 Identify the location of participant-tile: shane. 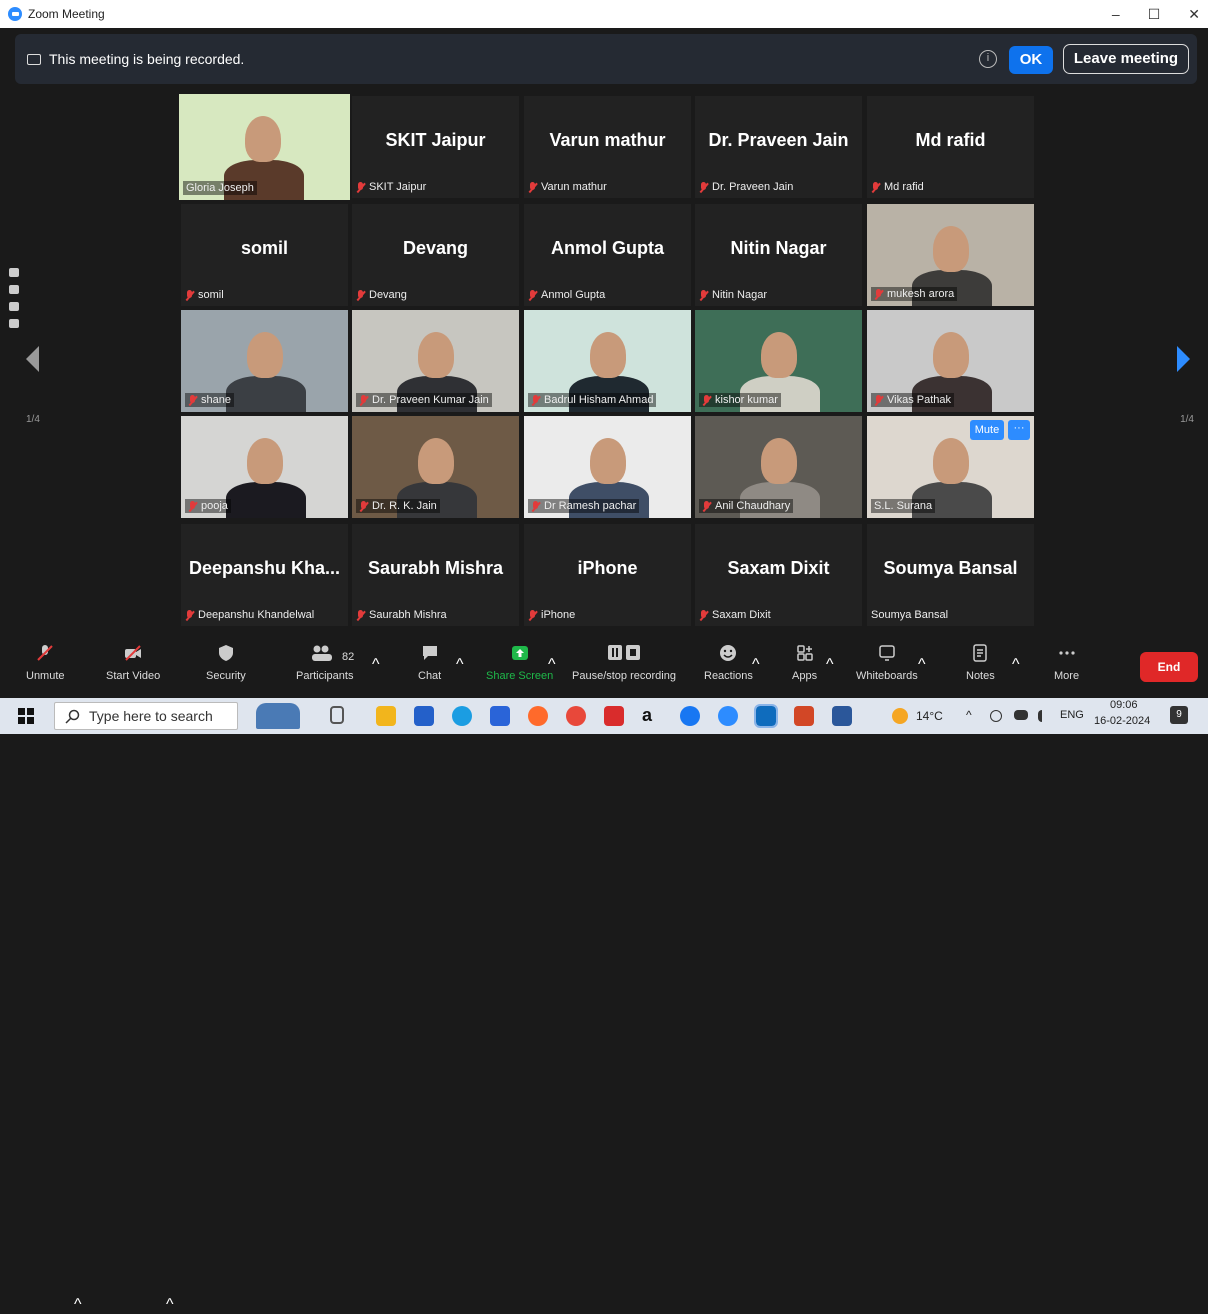
(264, 361).